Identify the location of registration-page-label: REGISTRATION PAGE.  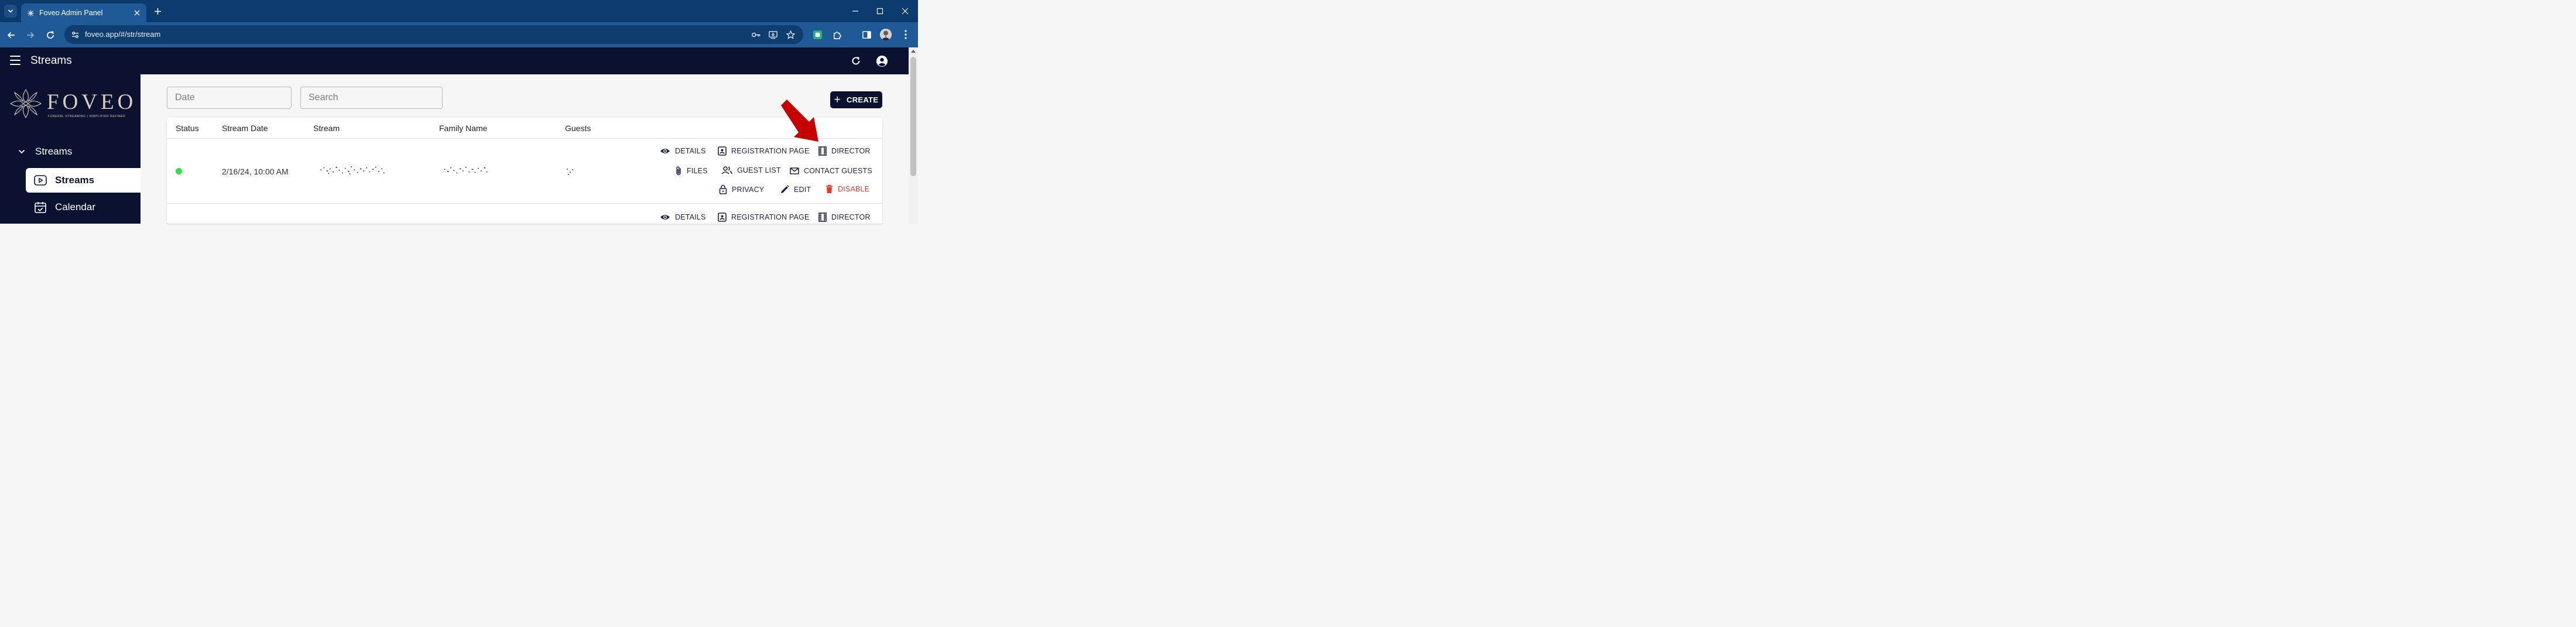
(770, 151).